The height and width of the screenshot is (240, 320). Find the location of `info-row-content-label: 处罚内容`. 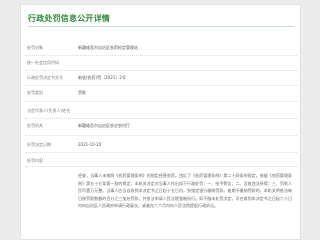

info-row-content-label: 处罚内容 is located at coordinates (161, 160).